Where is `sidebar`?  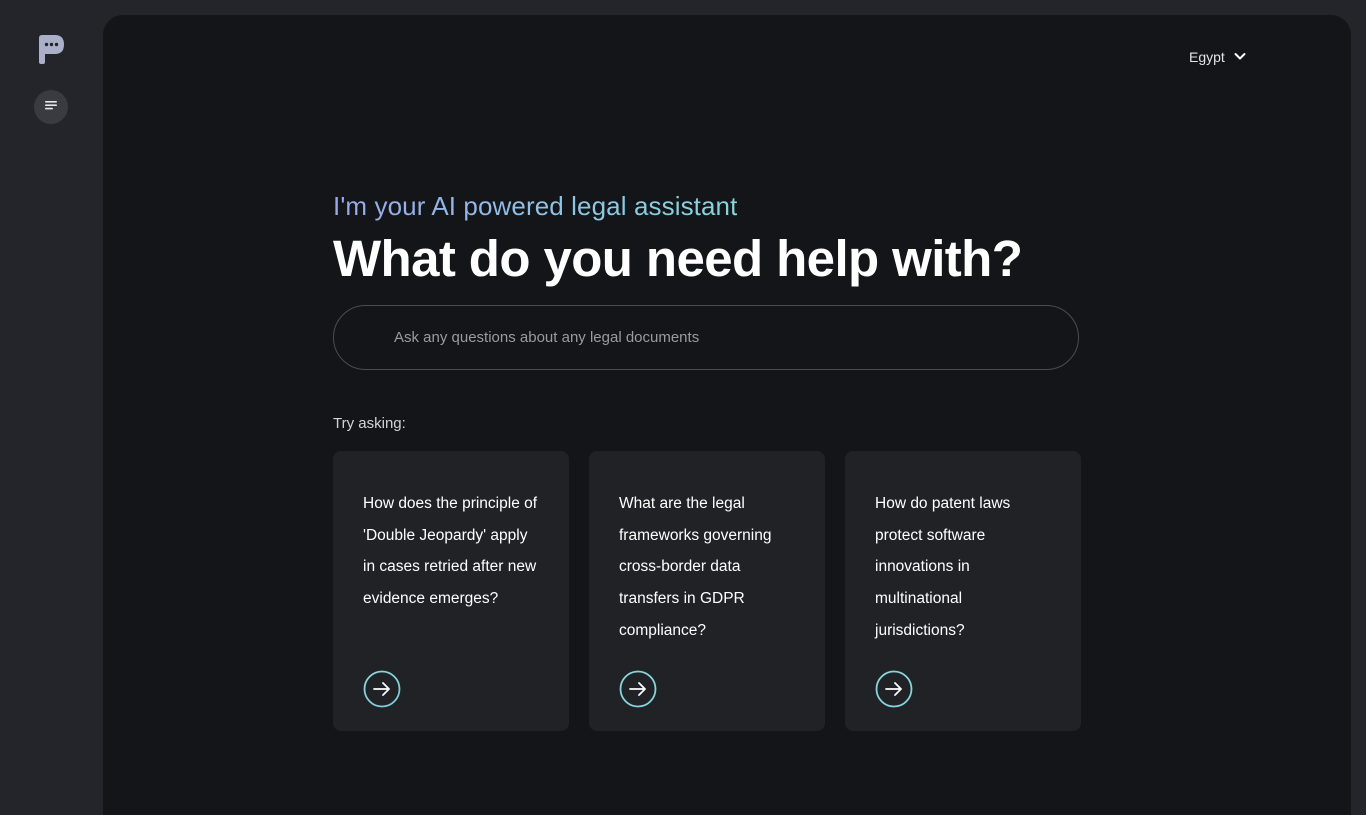
sidebar is located at coordinates (51, 400).